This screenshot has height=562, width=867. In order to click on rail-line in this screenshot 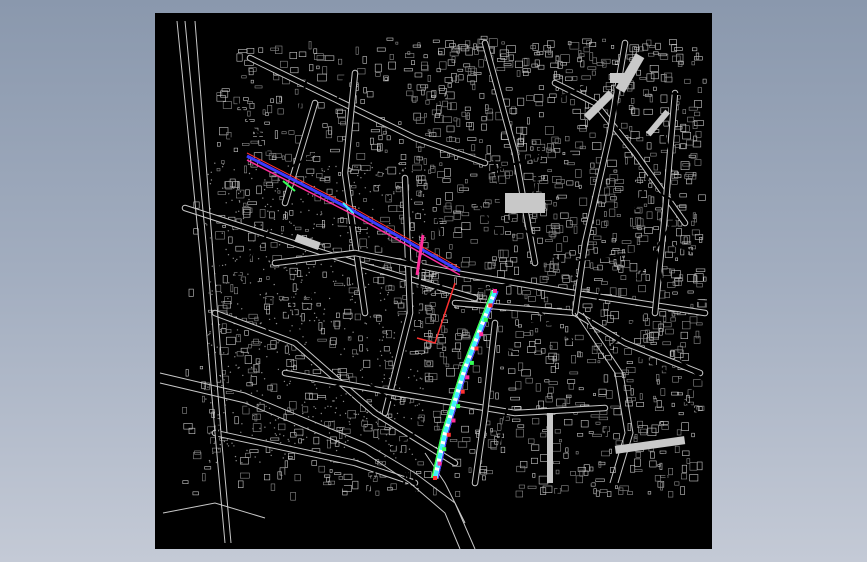, I will do `click(214, 510)`.